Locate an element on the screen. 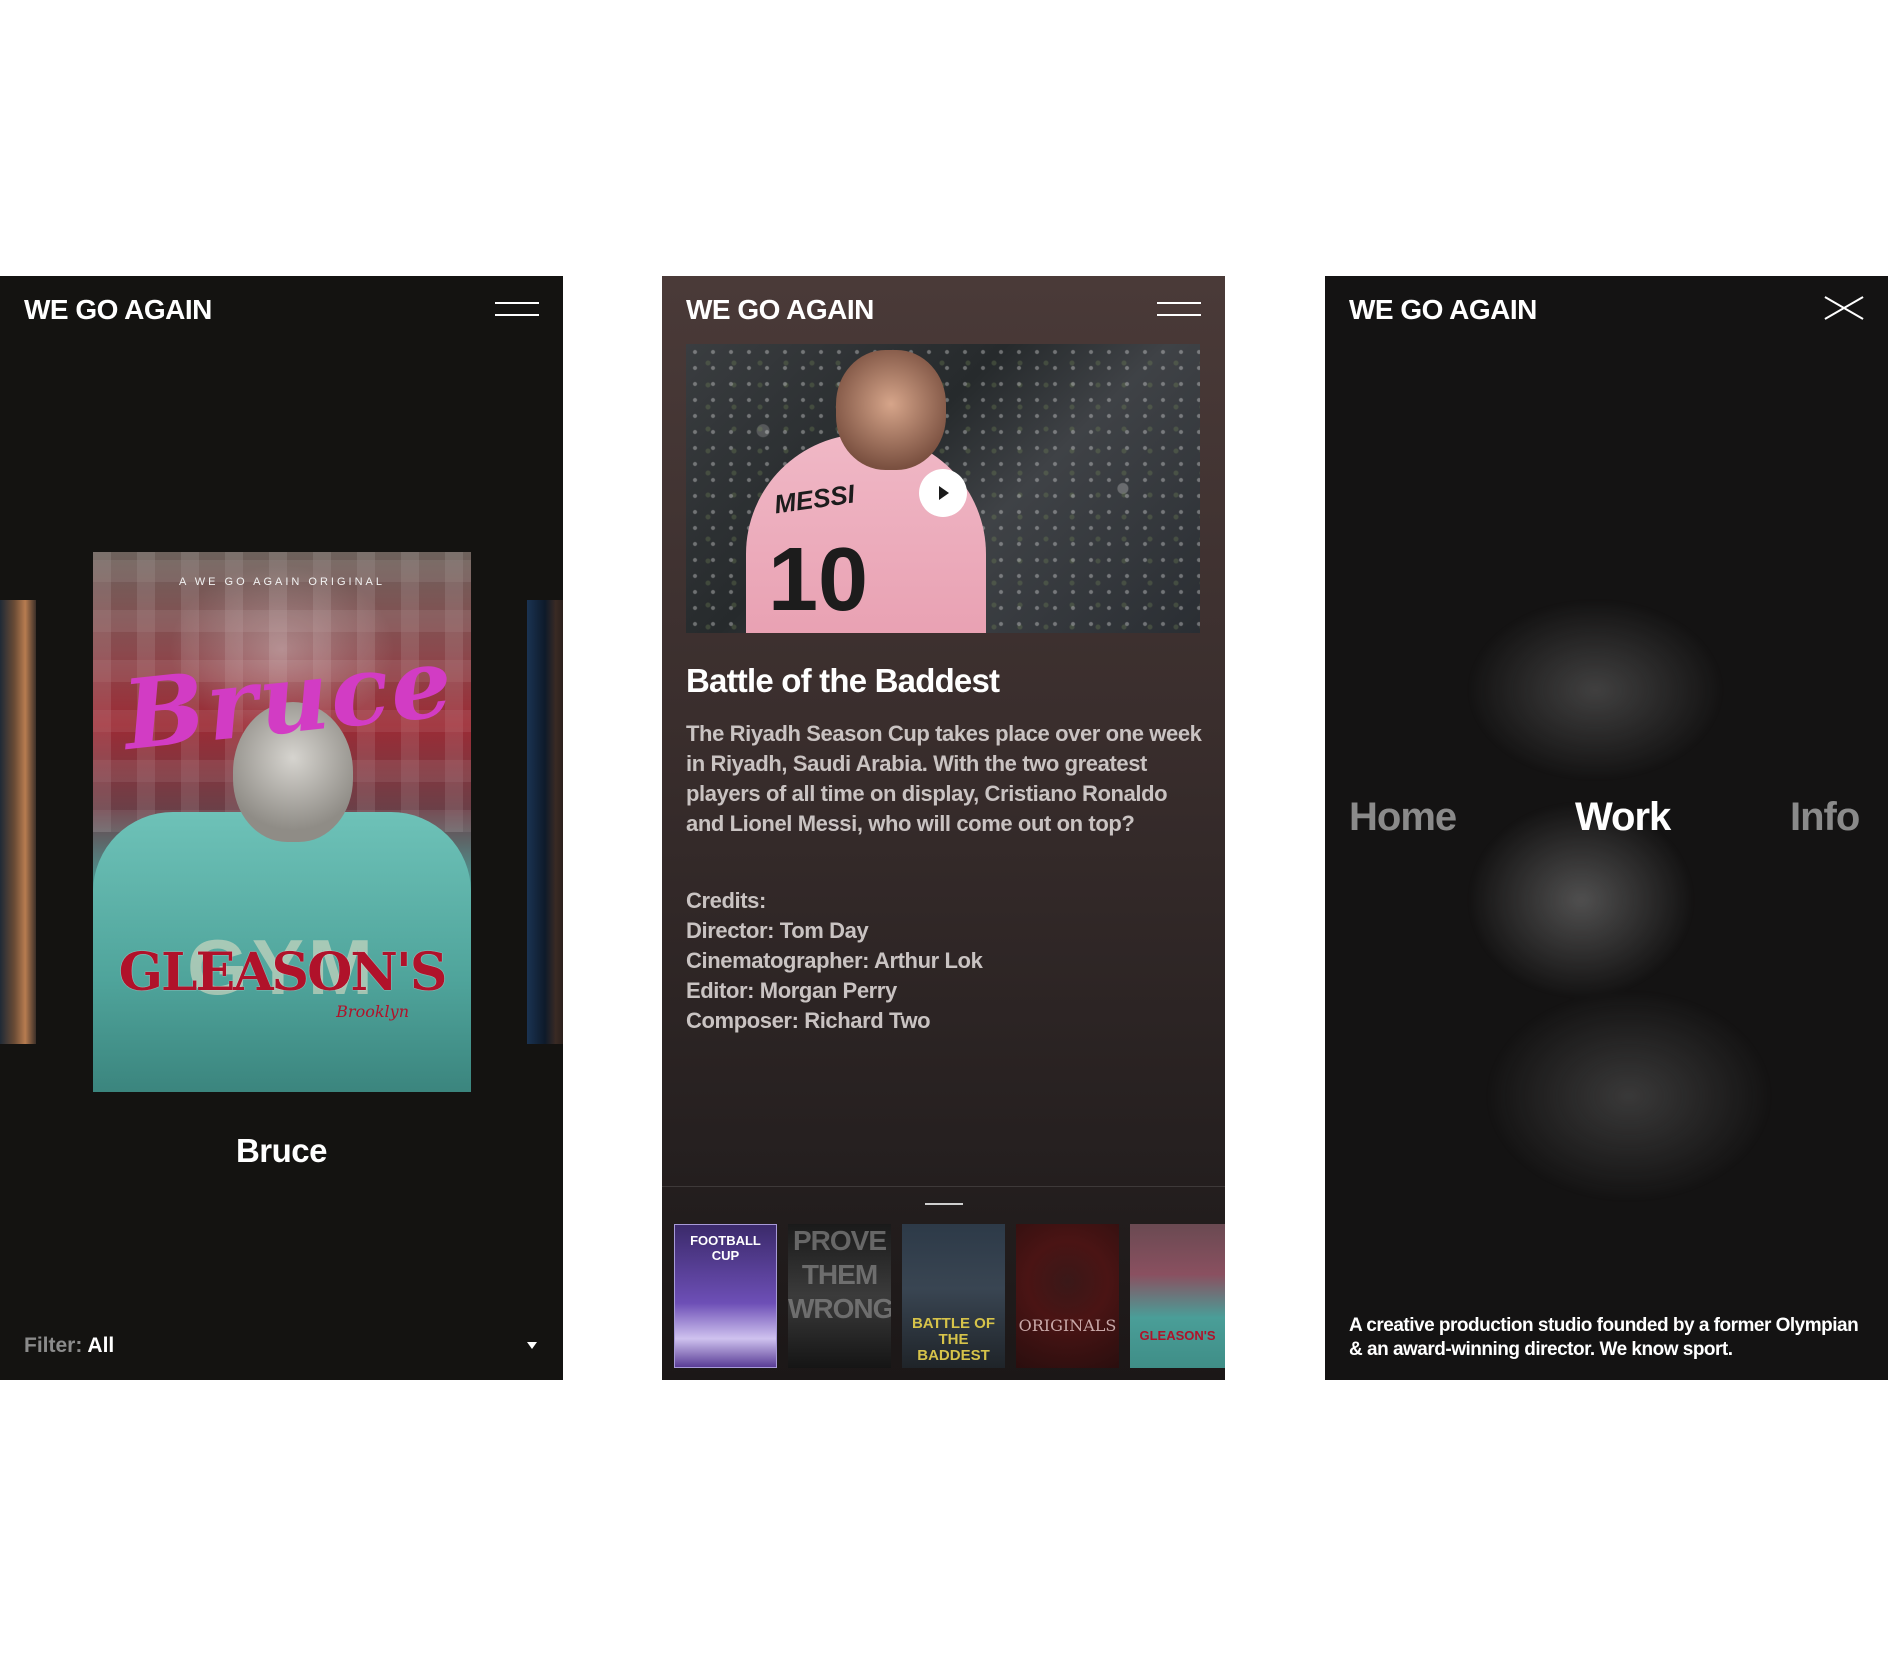 Image resolution: width=1888 pixels, height=1656 pixels. play-icon is located at coordinates (943, 493).